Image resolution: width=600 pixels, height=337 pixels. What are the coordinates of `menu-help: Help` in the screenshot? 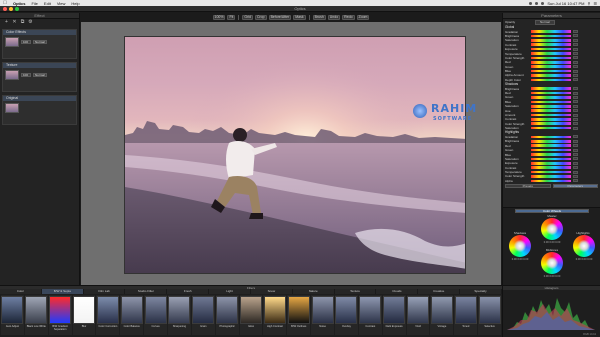 It's located at (75, 3).